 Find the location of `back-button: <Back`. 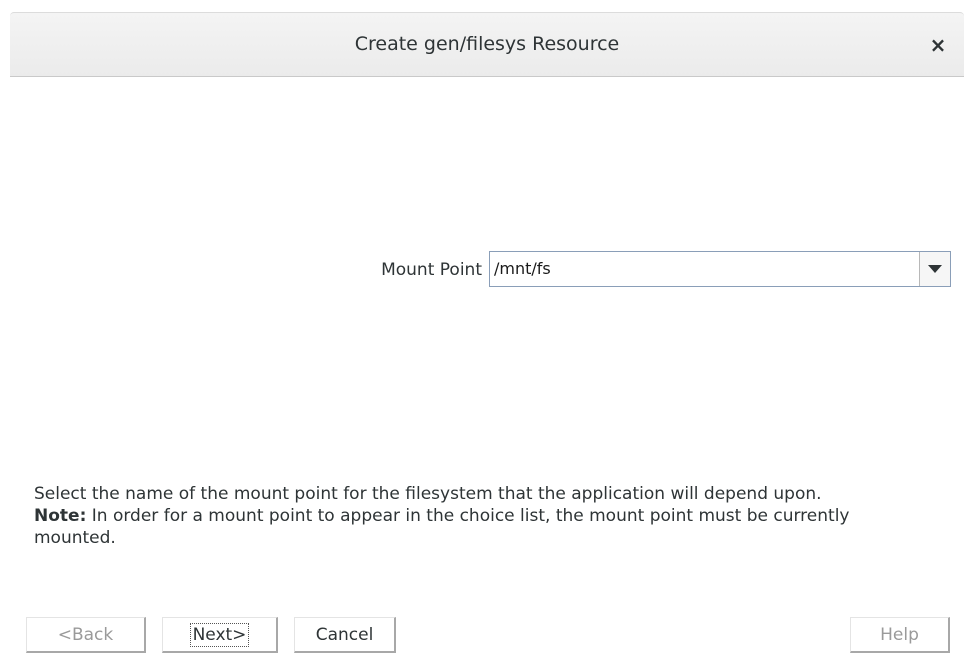

back-button: <Back is located at coordinates (86, 635).